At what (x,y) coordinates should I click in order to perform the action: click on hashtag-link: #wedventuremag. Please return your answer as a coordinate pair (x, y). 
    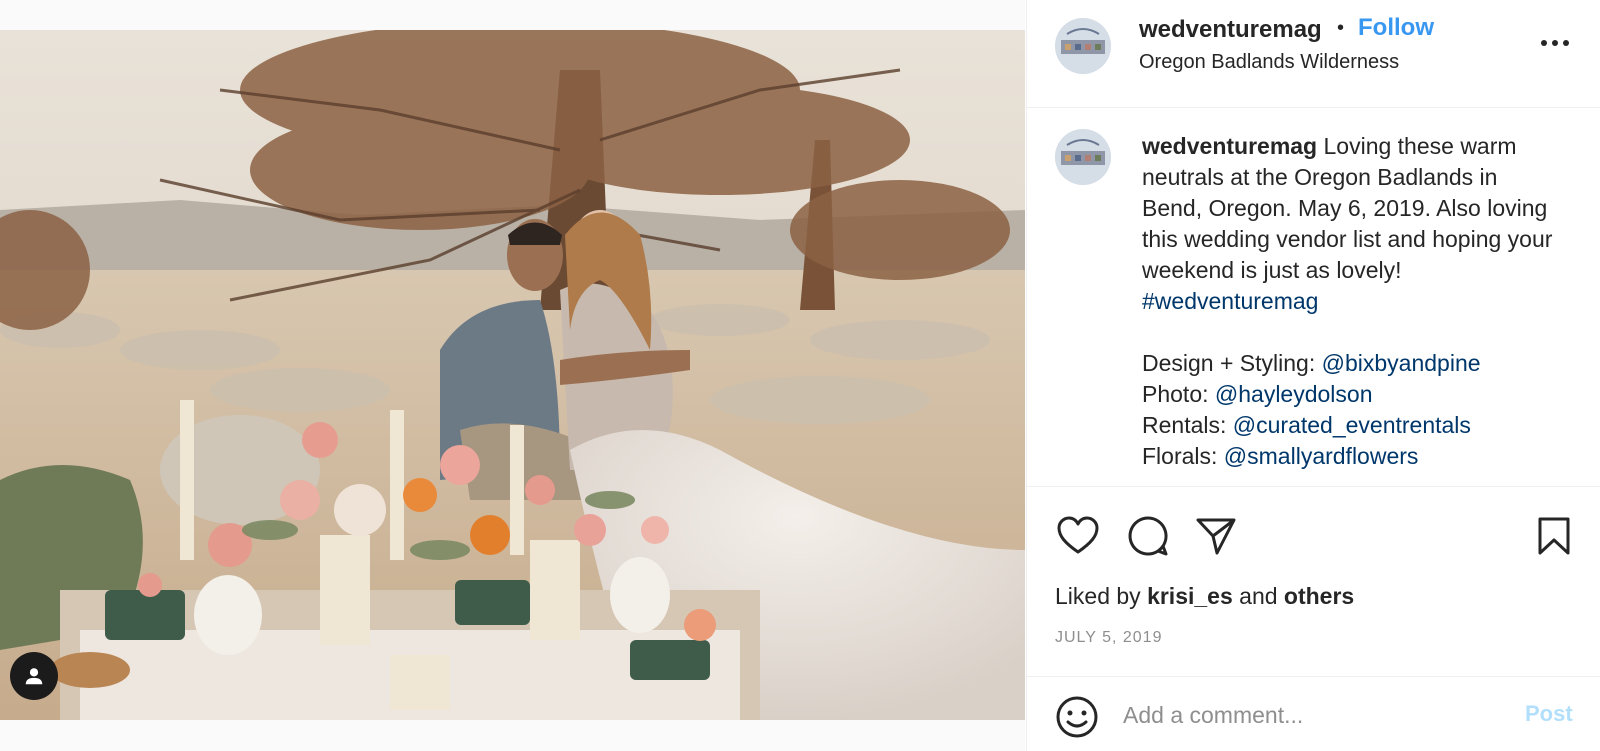
    Looking at the image, I should click on (1230, 301).